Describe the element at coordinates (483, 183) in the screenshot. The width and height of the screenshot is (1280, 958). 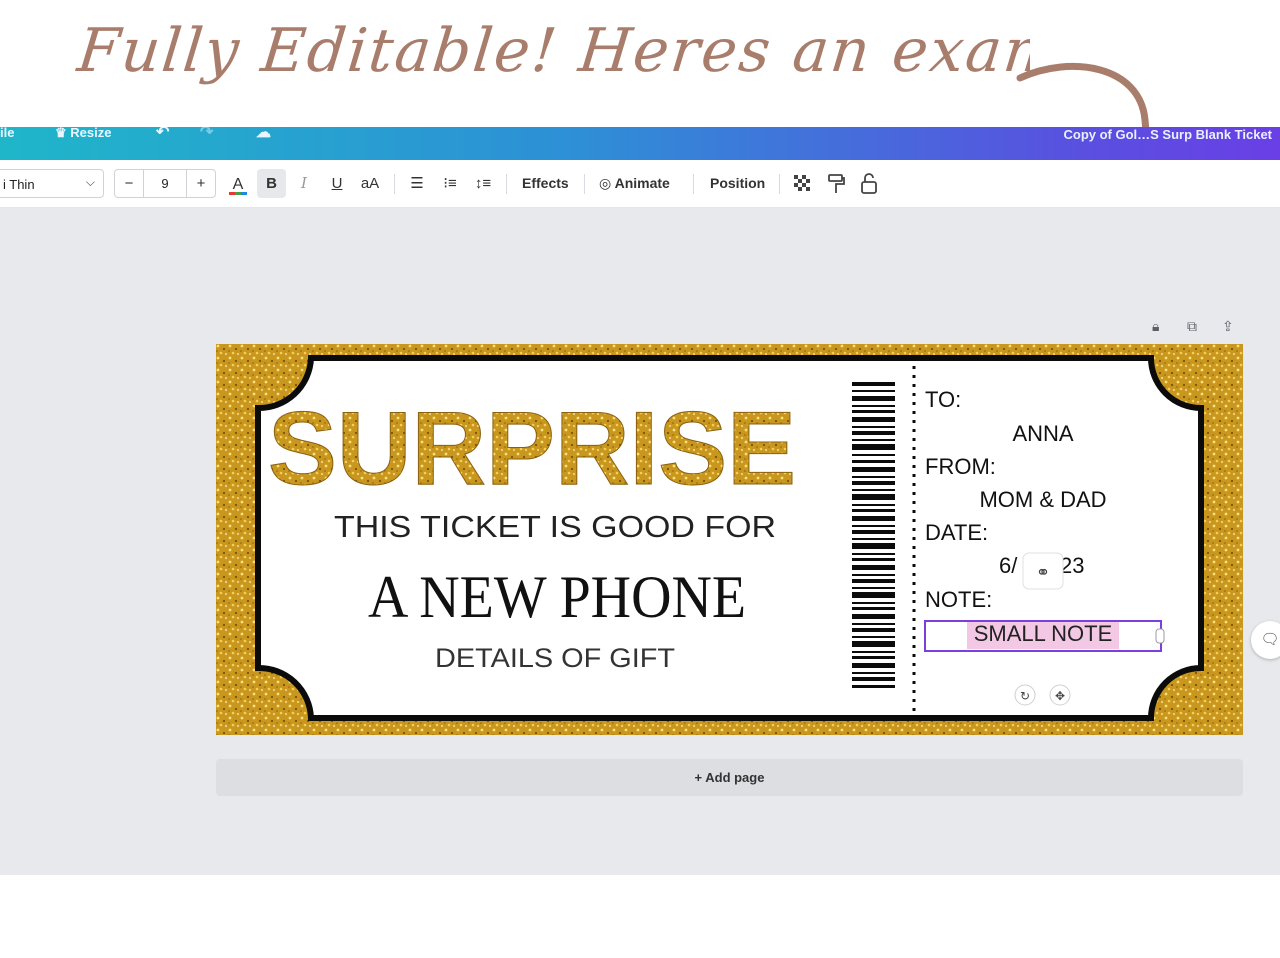
I see `line-spacing-icon: ↕≡` at that location.